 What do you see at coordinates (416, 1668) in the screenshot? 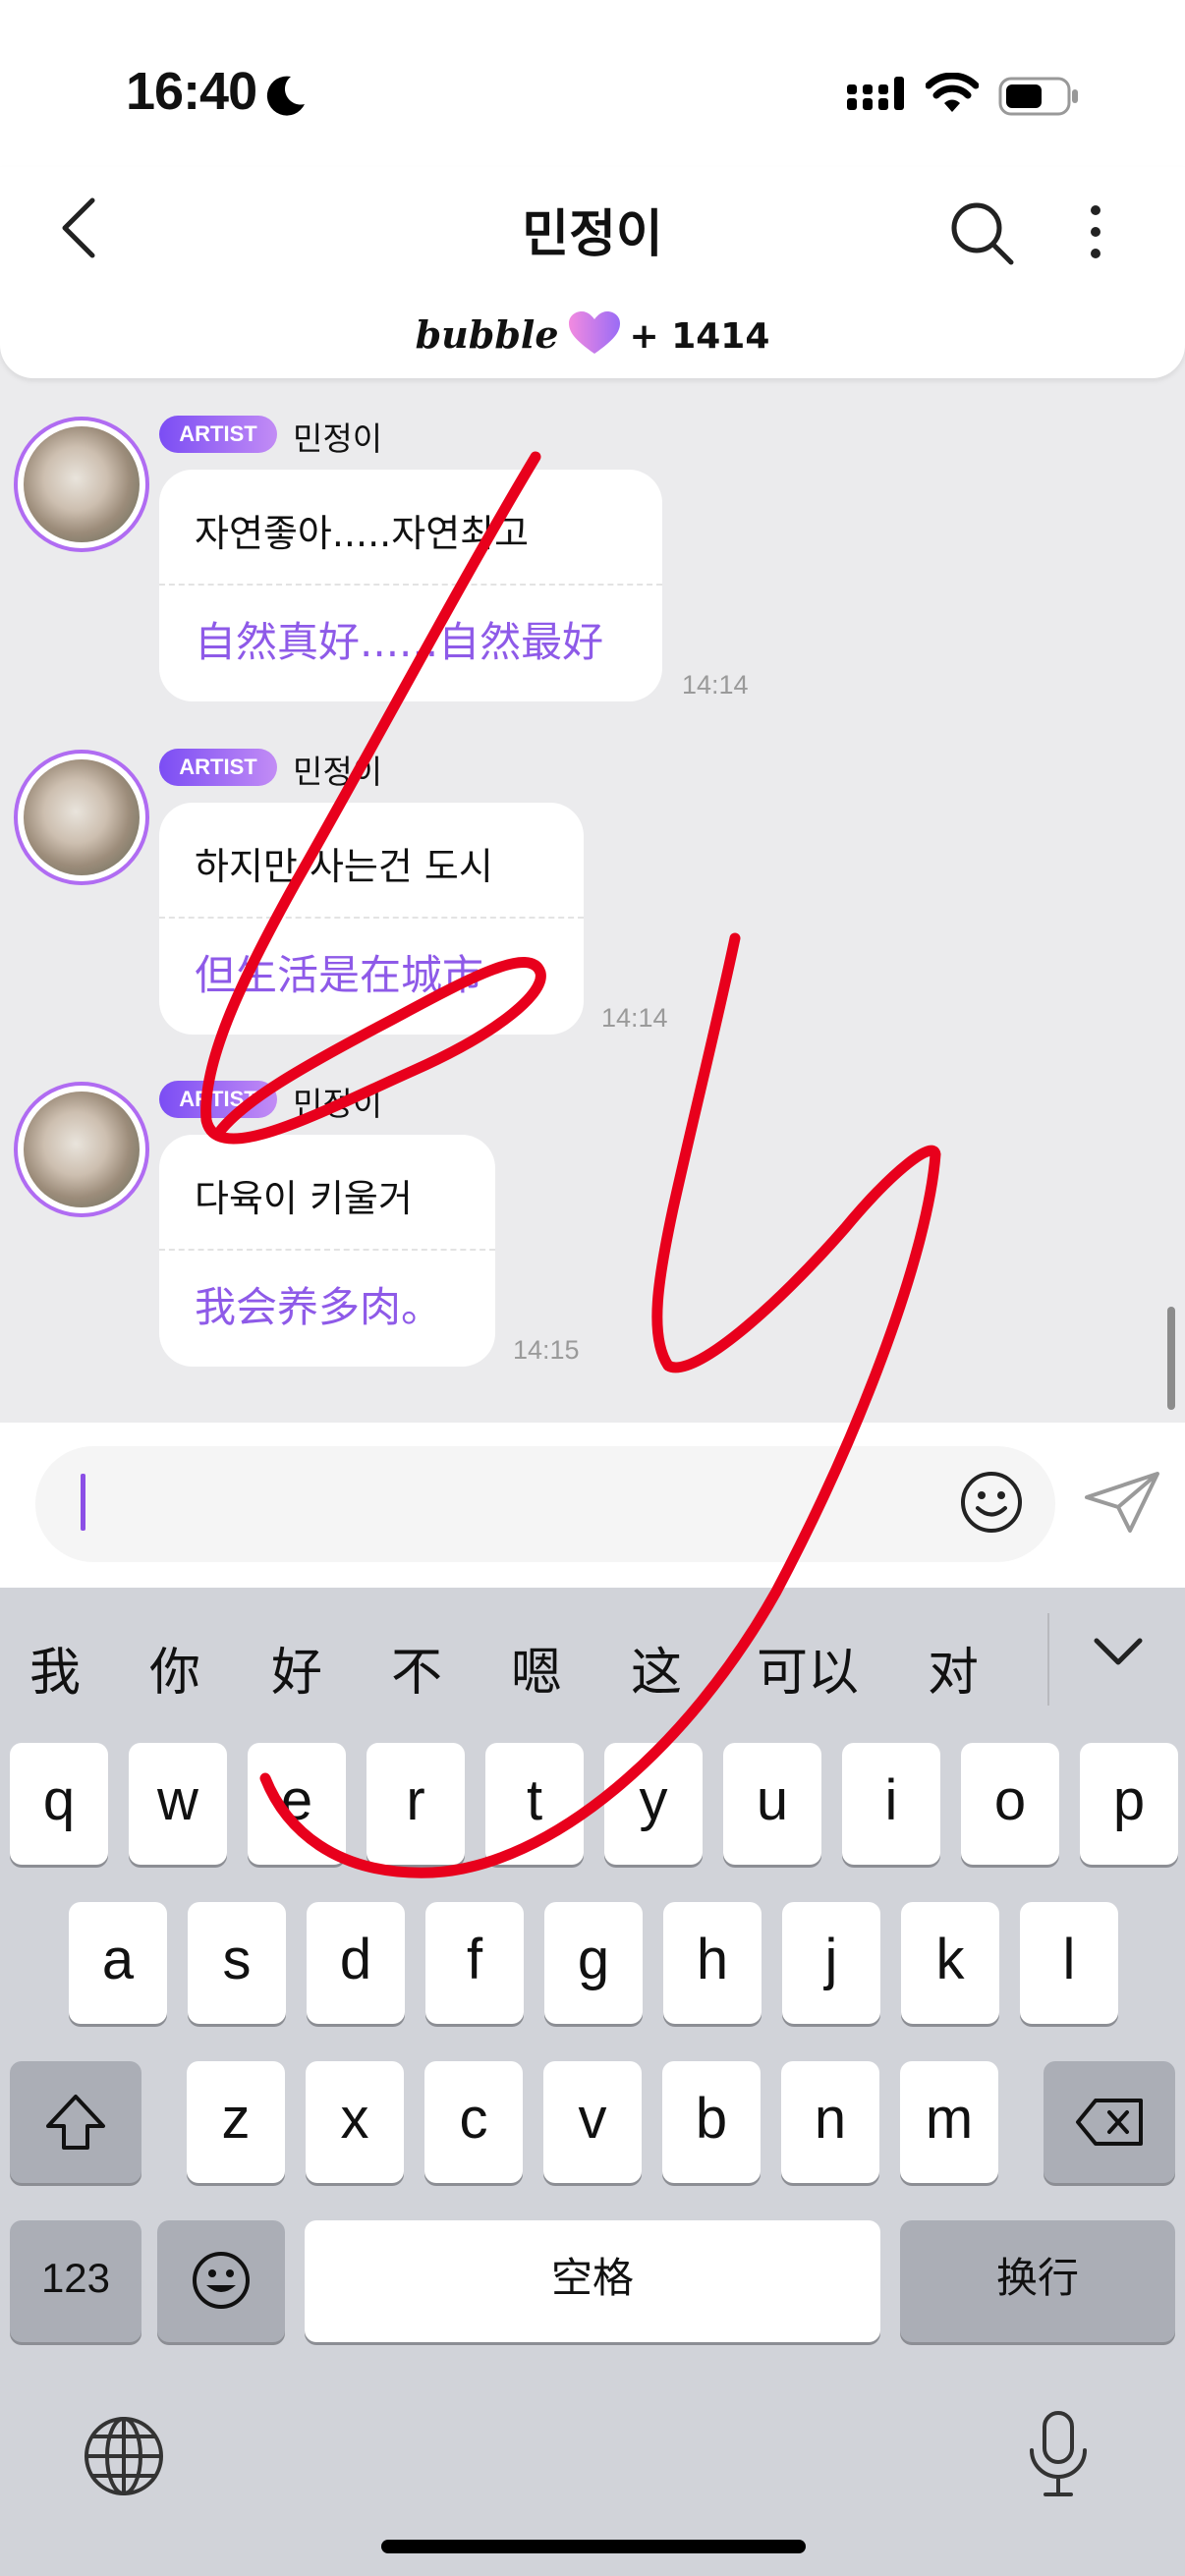
I see `candidate-word: 不` at bounding box center [416, 1668].